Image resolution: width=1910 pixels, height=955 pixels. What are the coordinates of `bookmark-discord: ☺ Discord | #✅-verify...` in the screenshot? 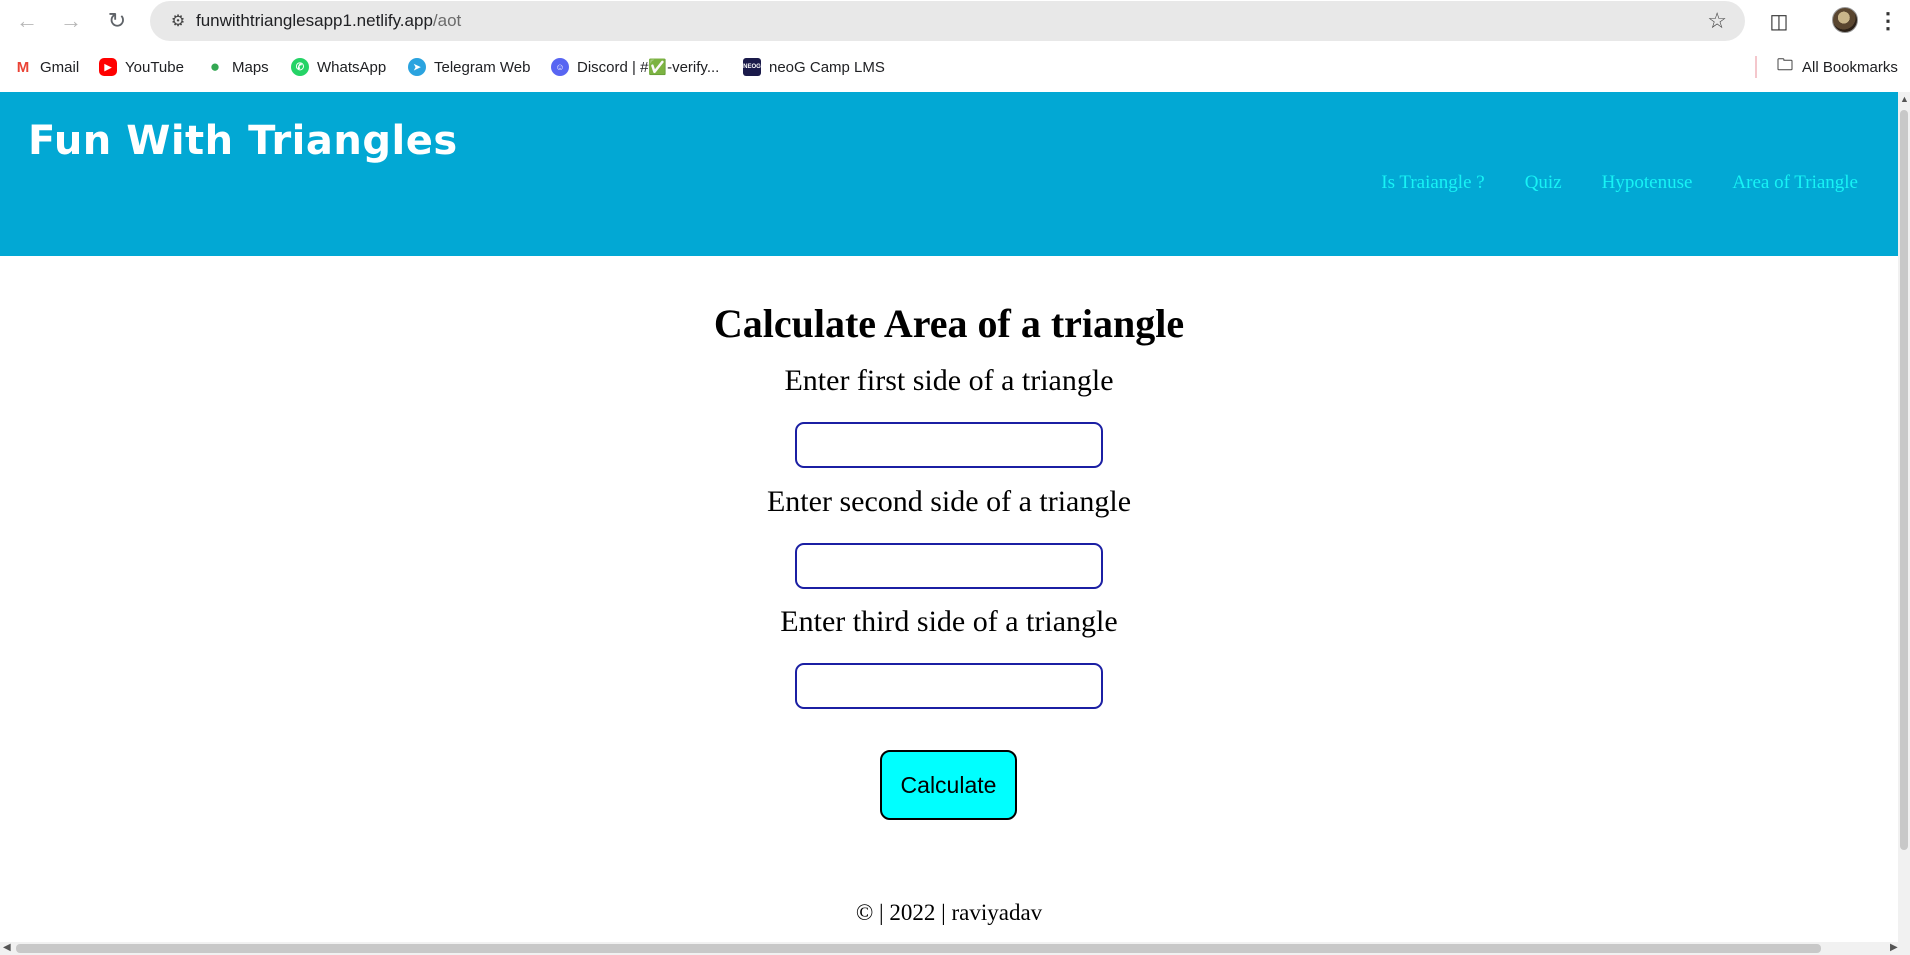 It's located at (635, 67).